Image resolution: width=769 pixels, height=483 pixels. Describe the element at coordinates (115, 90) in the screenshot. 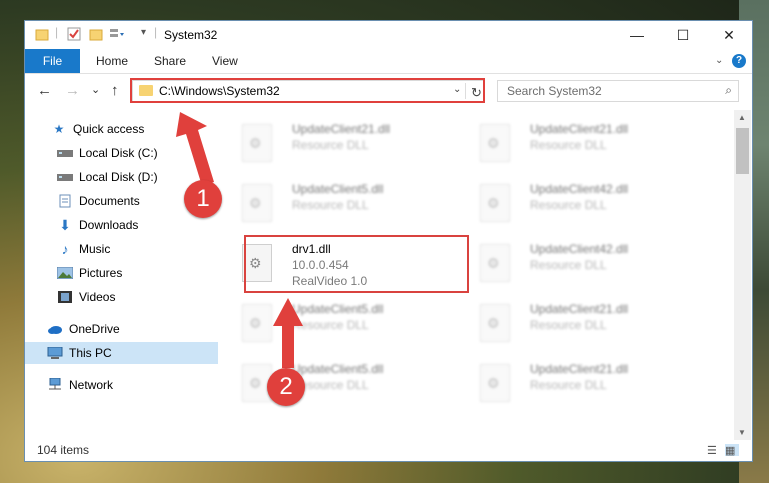

I see `up-button: ↑` at that location.